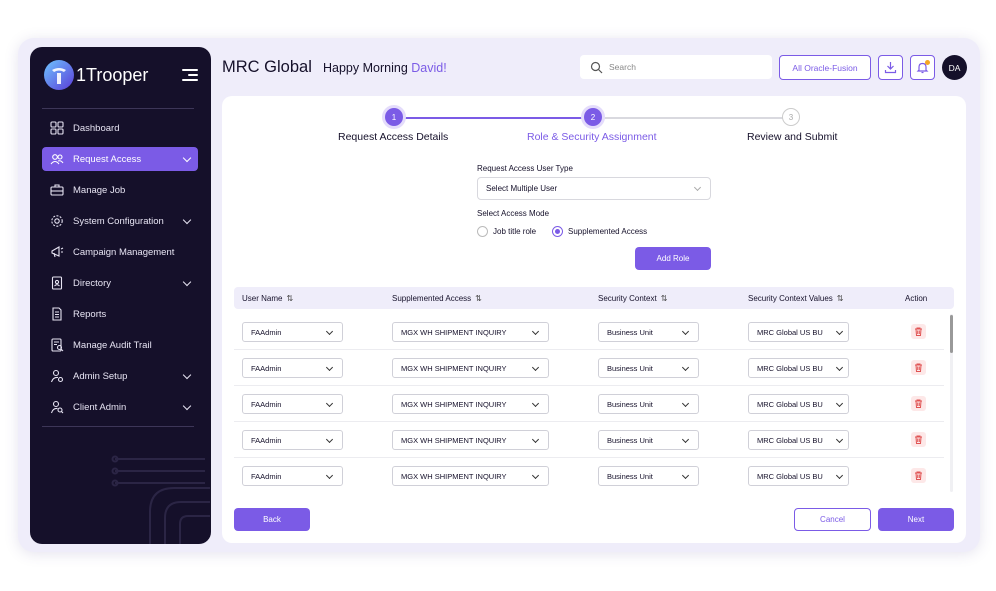 This screenshot has height=591, width=996. What do you see at coordinates (120, 283) in the screenshot?
I see `sidebar-item-directory: Directory` at bounding box center [120, 283].